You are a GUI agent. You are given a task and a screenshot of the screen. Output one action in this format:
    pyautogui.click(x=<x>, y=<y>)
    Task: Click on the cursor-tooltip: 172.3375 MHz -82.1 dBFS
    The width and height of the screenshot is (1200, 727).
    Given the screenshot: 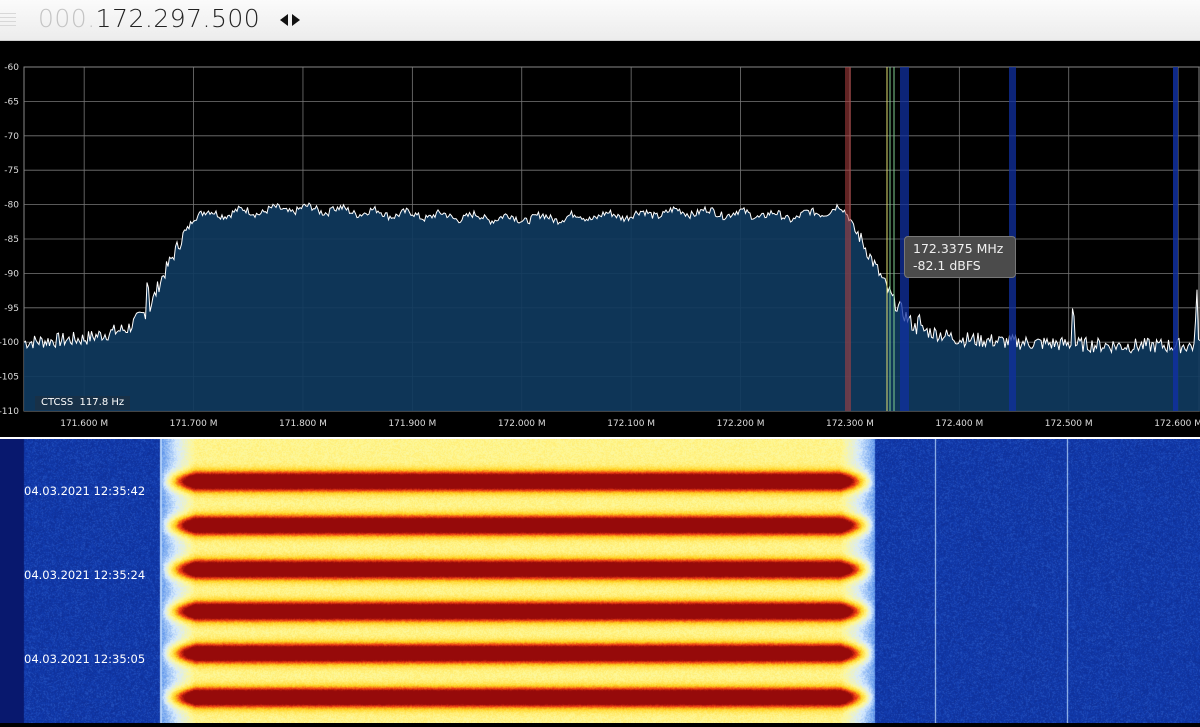 What is the action you would take?
    pyautogui.click(x=960, y=257)
    